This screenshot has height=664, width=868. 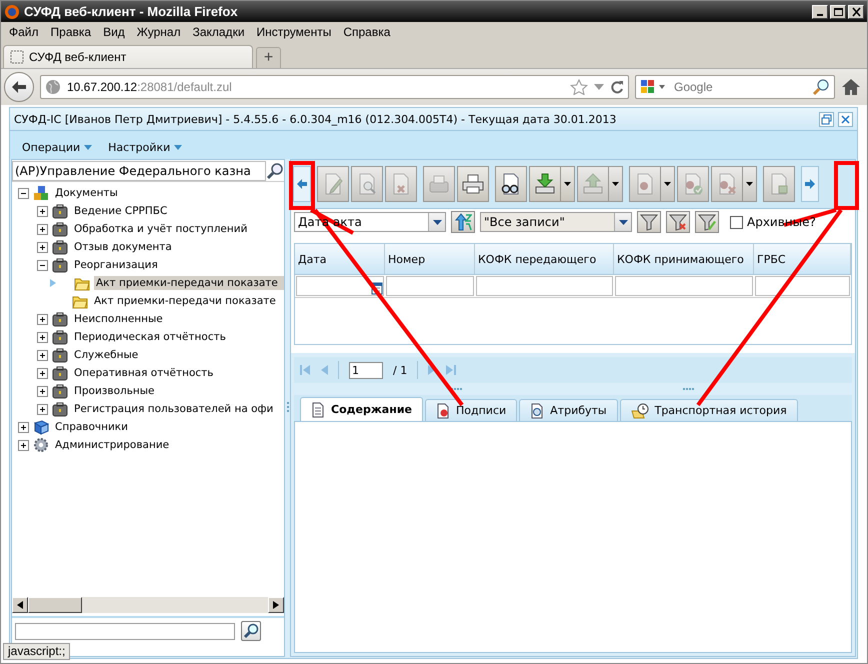 I want to click on tree-item: Обработка и учёт поступлений, so click(x=178, y=229).